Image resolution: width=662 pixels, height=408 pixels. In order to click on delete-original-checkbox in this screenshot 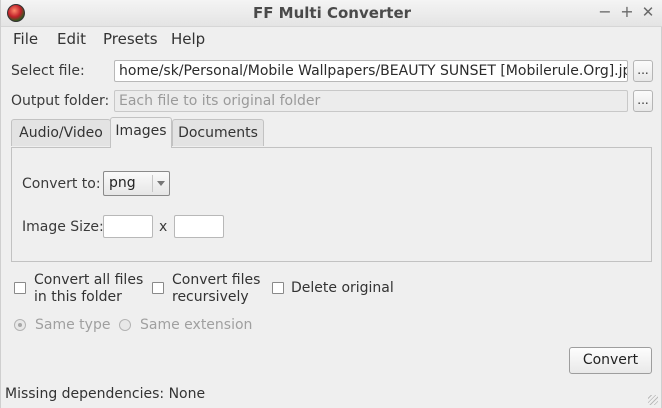, I will do `click(278, 288)`.